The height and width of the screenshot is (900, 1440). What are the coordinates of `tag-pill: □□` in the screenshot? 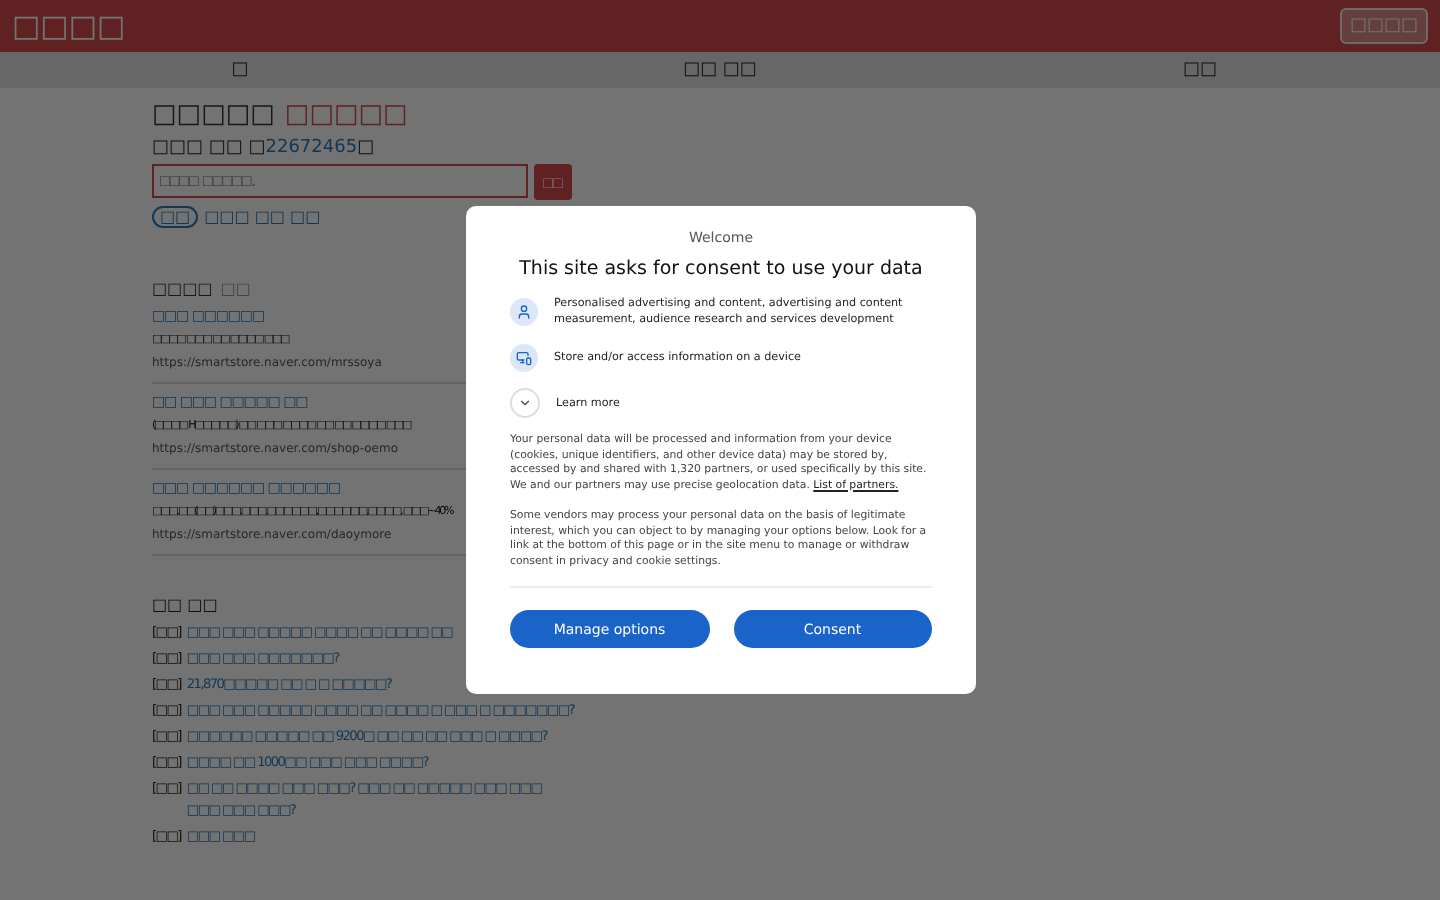 It's located at (175, 217).